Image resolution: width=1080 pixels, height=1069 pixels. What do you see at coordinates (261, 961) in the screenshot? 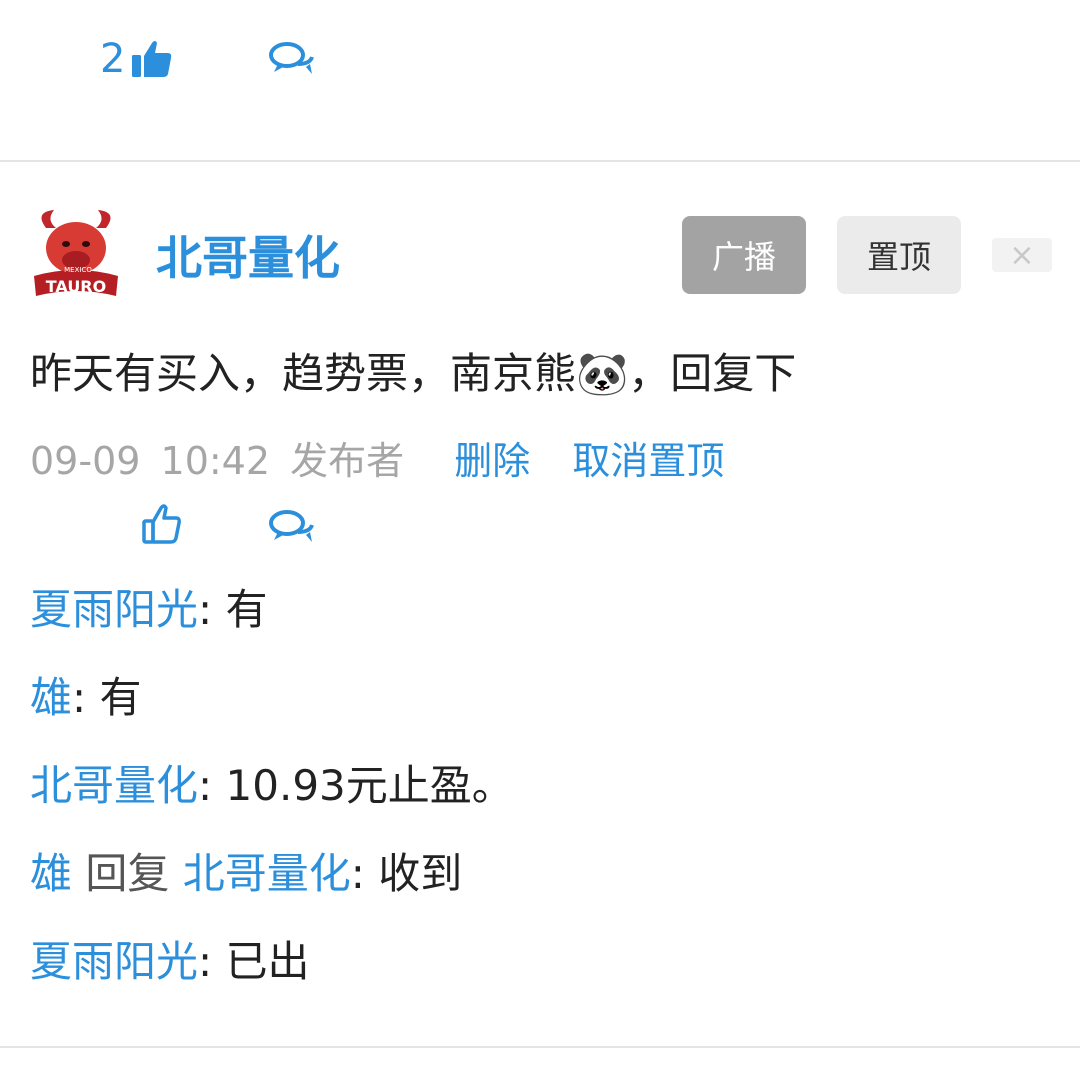
I see `reply-text: 已出` at bounding box center [261, 961].